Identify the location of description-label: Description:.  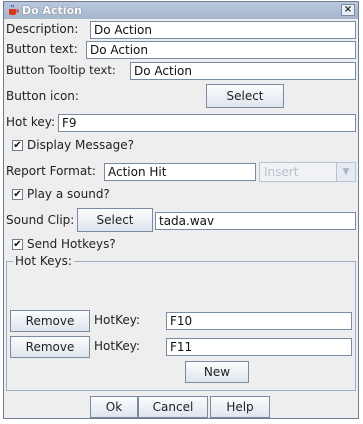
(42, 29).